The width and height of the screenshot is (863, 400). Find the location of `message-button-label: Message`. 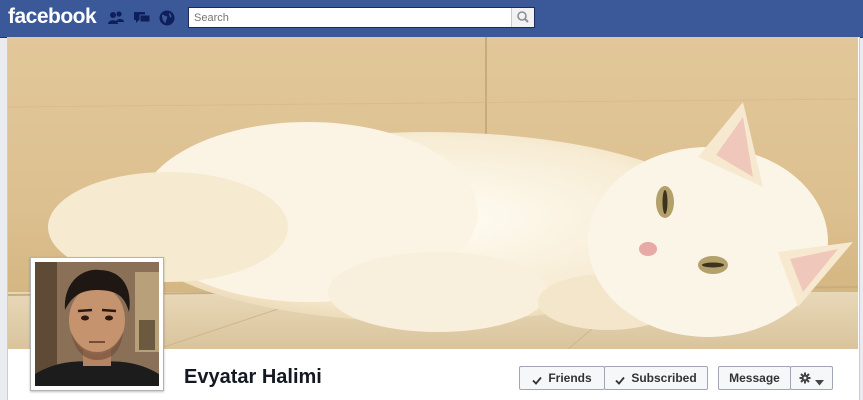

message-button-label: Message is located at coordinates (754, 378).